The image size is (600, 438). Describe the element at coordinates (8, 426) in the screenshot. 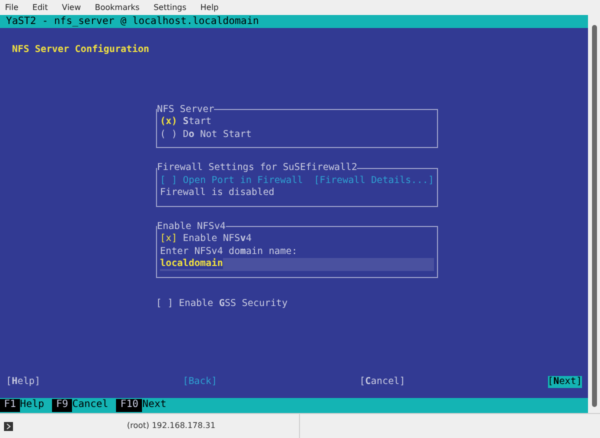

I see `terminal-icon` at that location.